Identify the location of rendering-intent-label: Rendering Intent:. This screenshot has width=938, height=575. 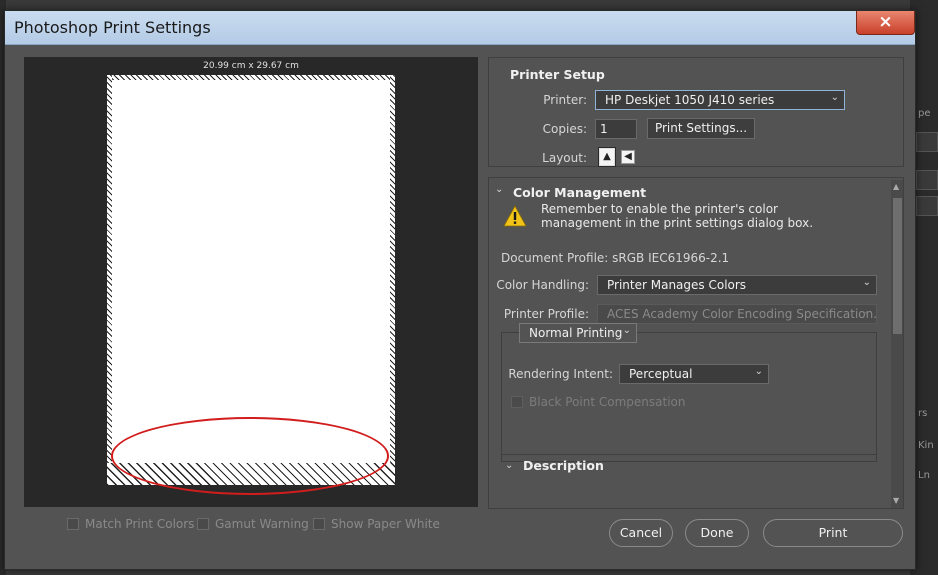
(560, 374).